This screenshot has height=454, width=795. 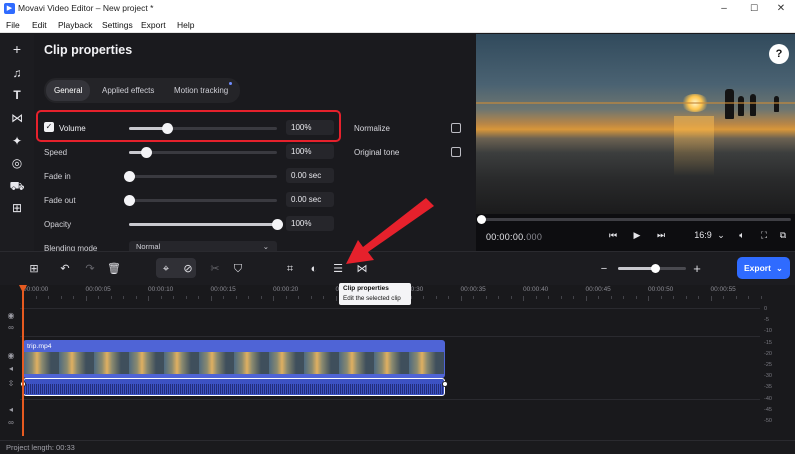 I want to click on tab-general: General, so click(x=68, y=90).